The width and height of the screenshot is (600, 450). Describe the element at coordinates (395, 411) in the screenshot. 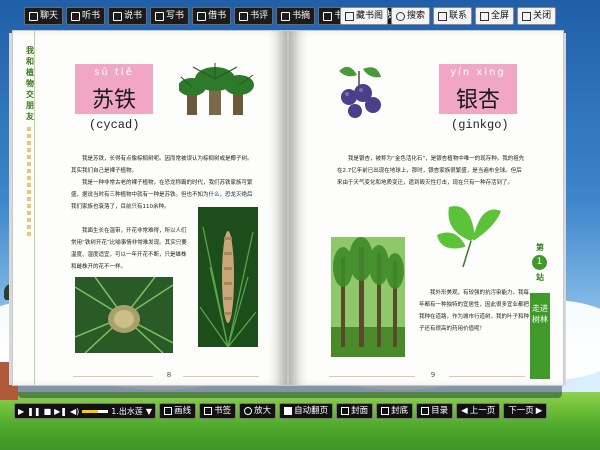

I see `back-cover-button: 封底` at that location.